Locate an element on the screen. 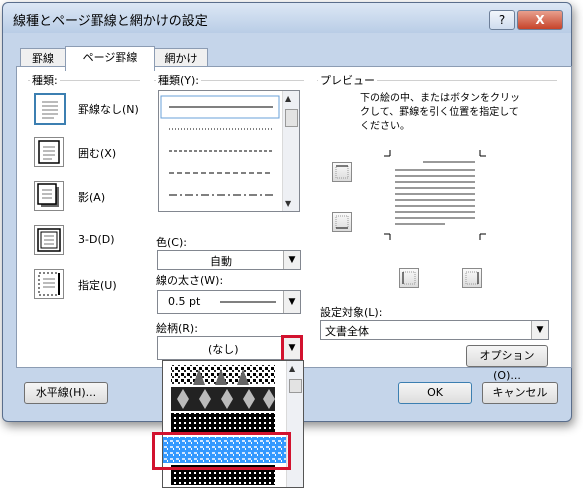 The width and height of the screenshot is (583, 497). right-border-icon is located at coordinates (472, 278).